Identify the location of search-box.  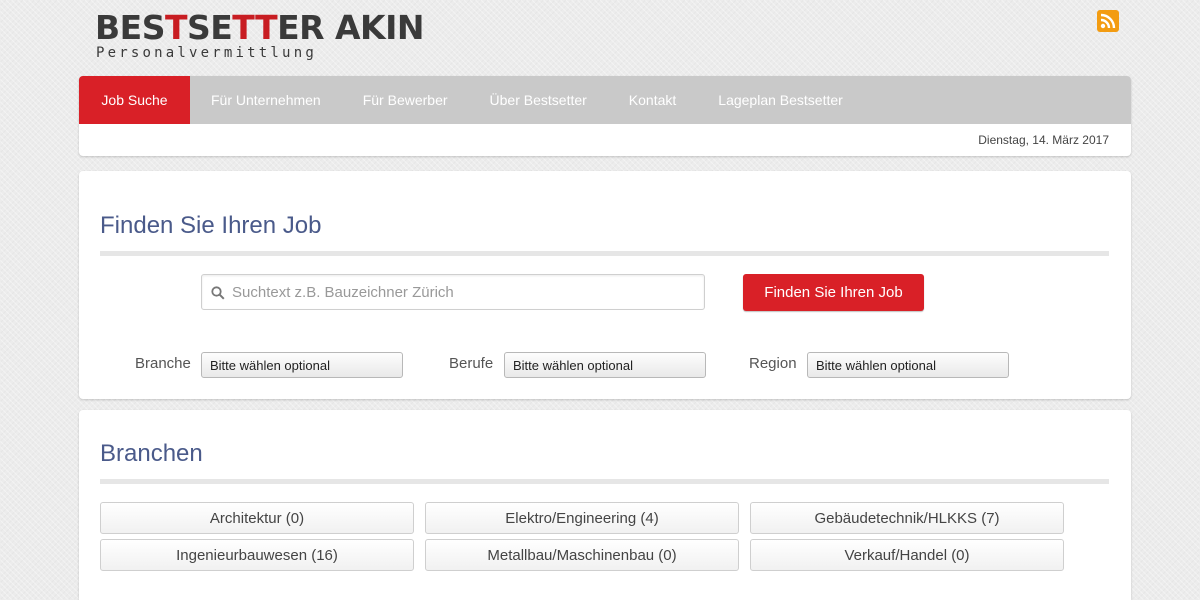
(453, 292).